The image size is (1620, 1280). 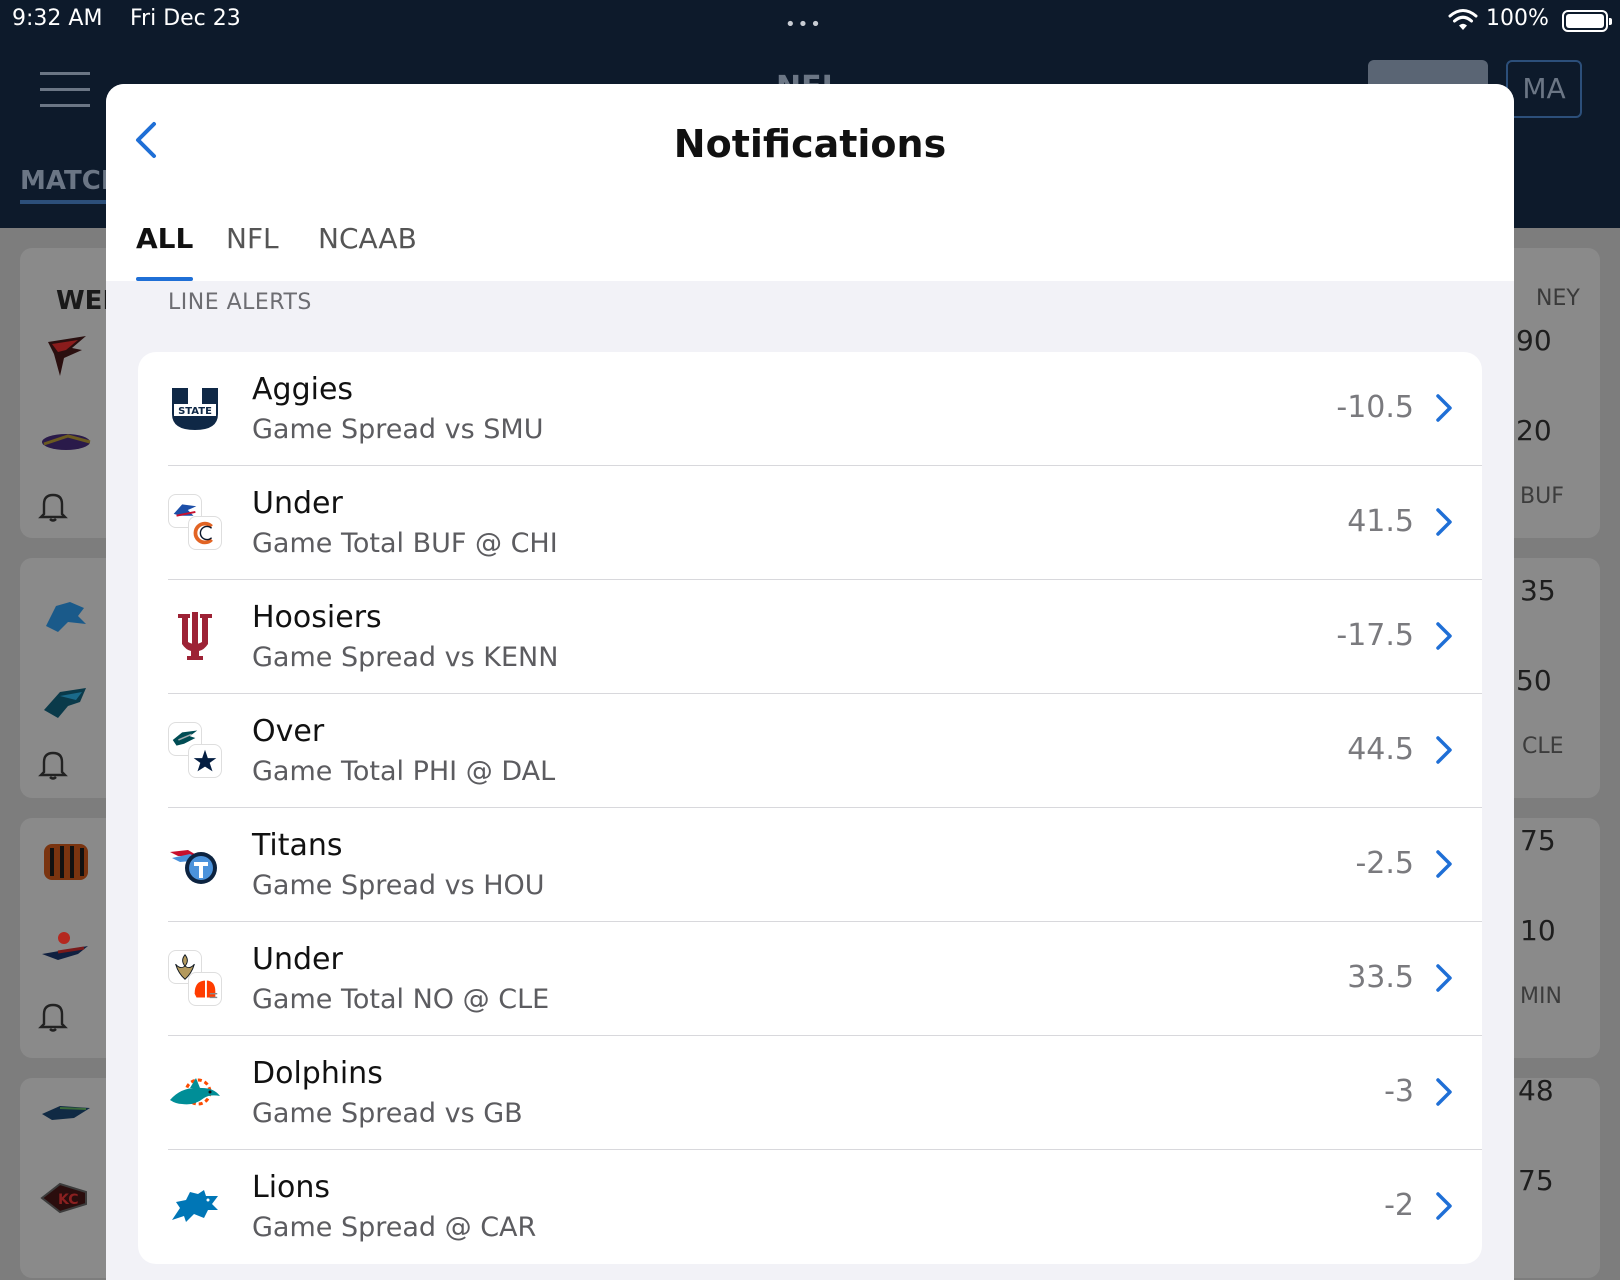 I want to click on alert-line-value: -10.5, so click(x=1375, y=407).